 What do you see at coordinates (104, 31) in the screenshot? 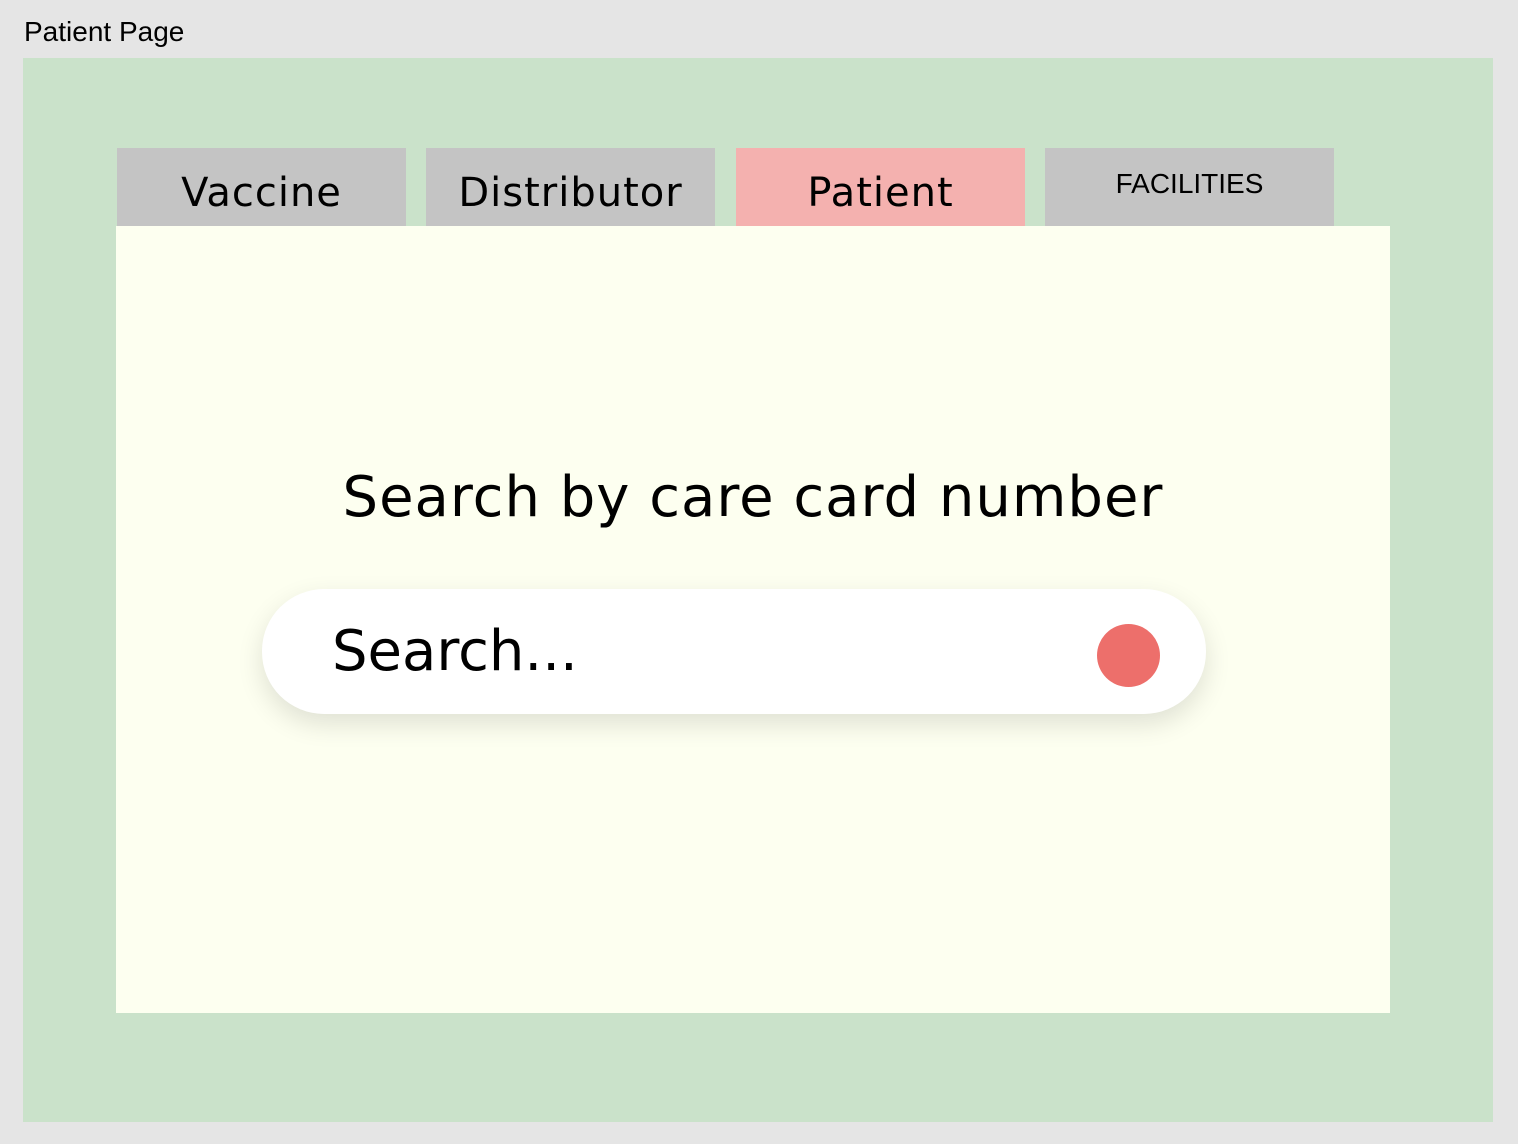
I see `frame-title: Patient Page` at bounding box center [104, 31].